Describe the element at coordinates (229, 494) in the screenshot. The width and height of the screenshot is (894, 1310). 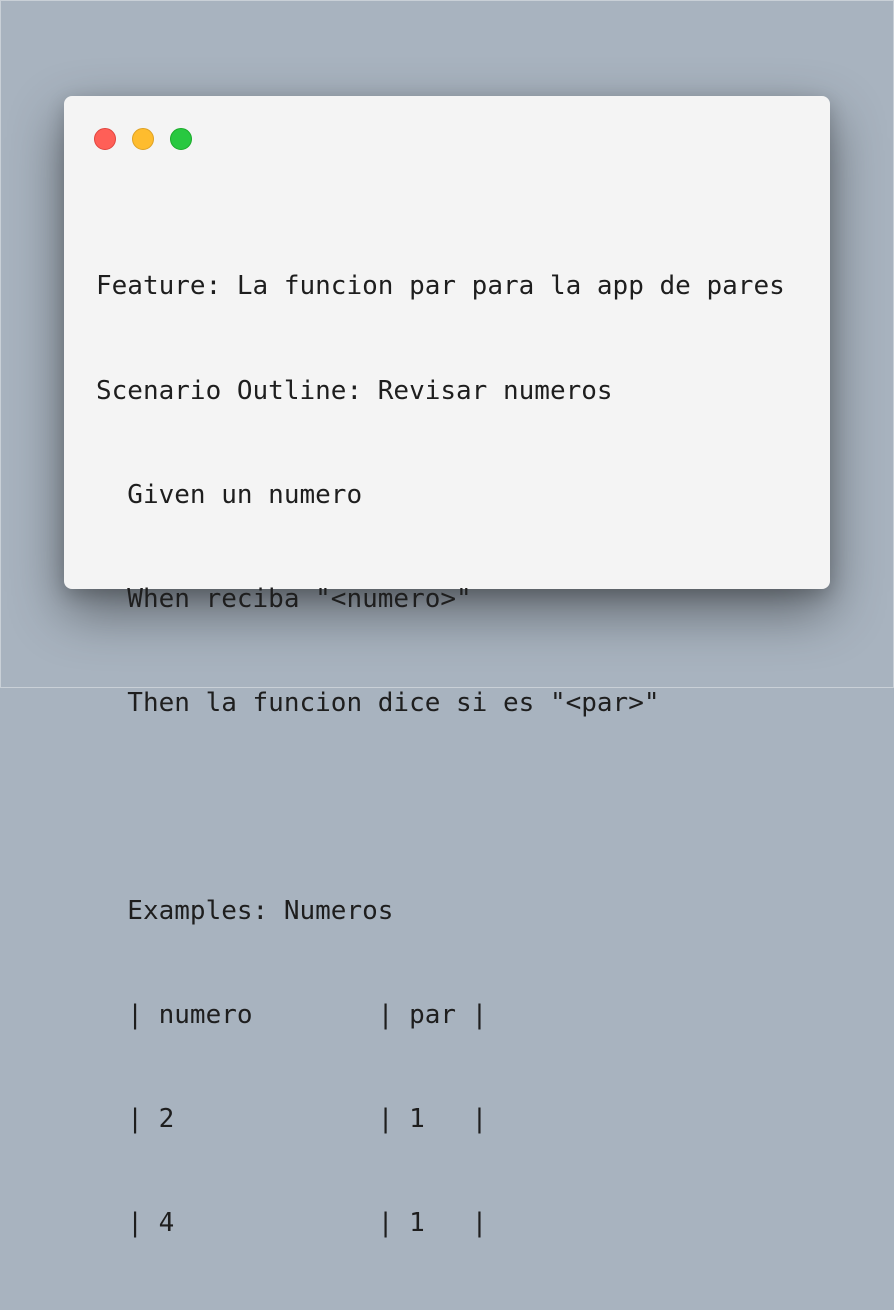
I see `code-line-given: Given un numero` at that location.